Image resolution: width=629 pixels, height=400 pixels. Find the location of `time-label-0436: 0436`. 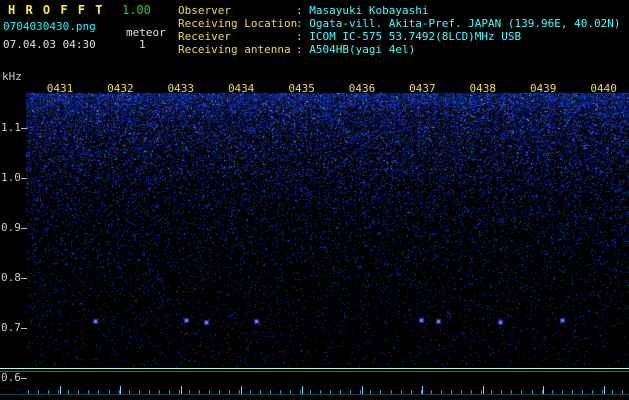

time-label-0436: 0436 is located at coordinates (362, 88).